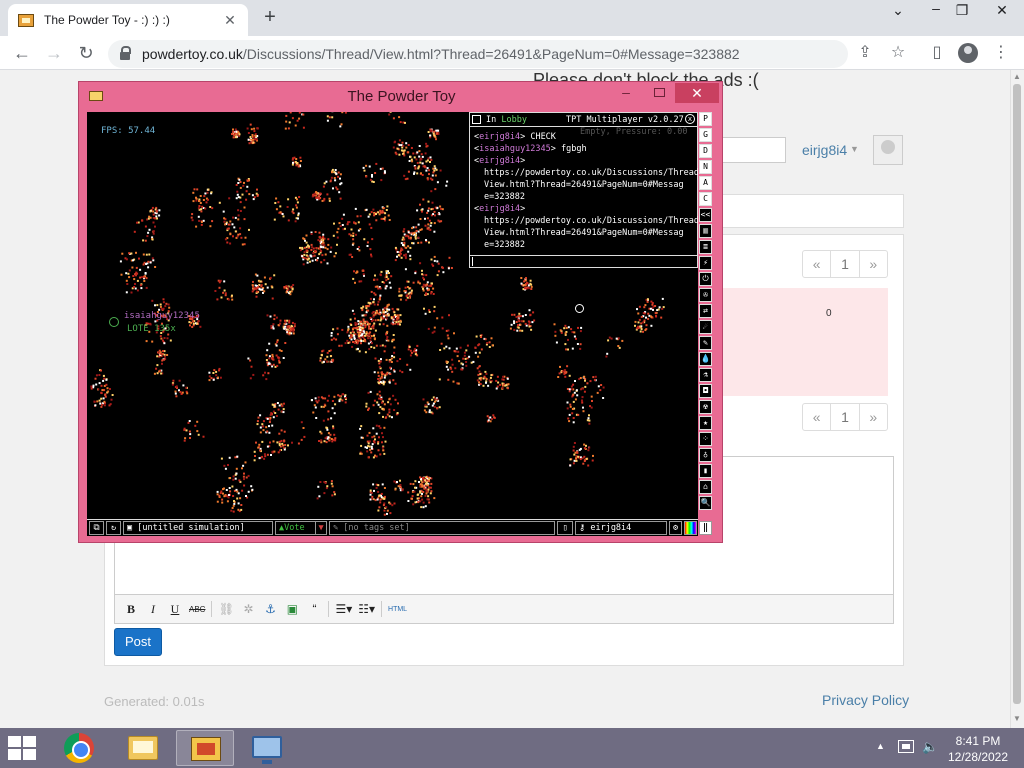  I want to click on image-icon: ▣, so click(292, 609).